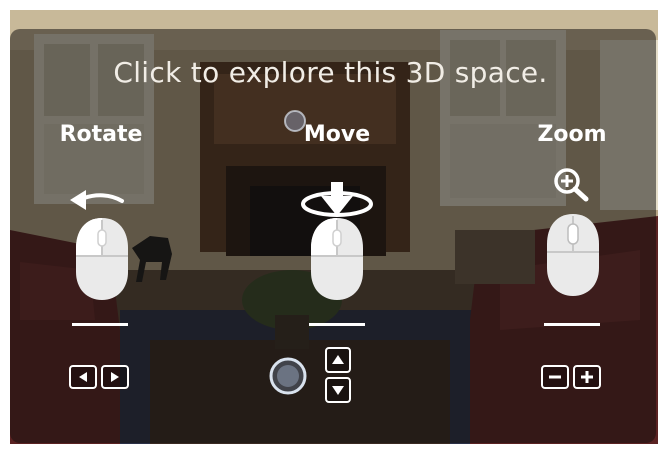 Image resolution: width=661 pixels, height=454 pixels. I want to click on plus-key, so click(587, 377).